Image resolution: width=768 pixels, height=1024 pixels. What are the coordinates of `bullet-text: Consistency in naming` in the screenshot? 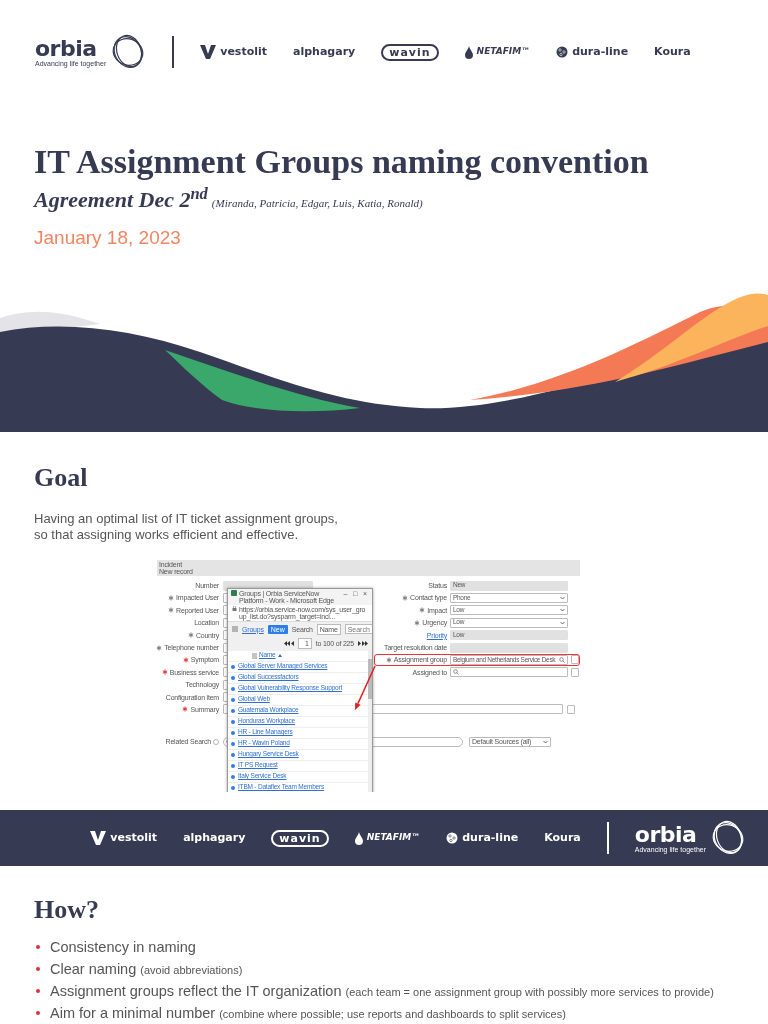 It's located at (123, 948).